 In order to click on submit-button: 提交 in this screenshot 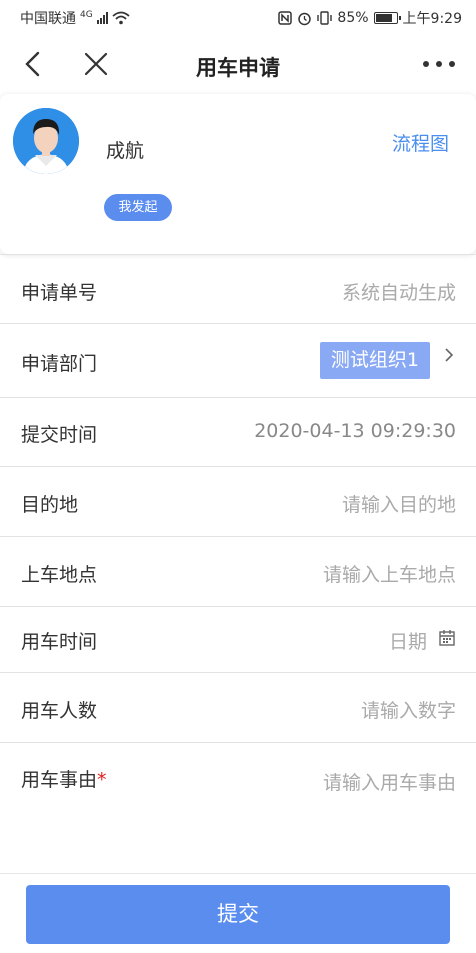, I will do `click(238, 914)`.